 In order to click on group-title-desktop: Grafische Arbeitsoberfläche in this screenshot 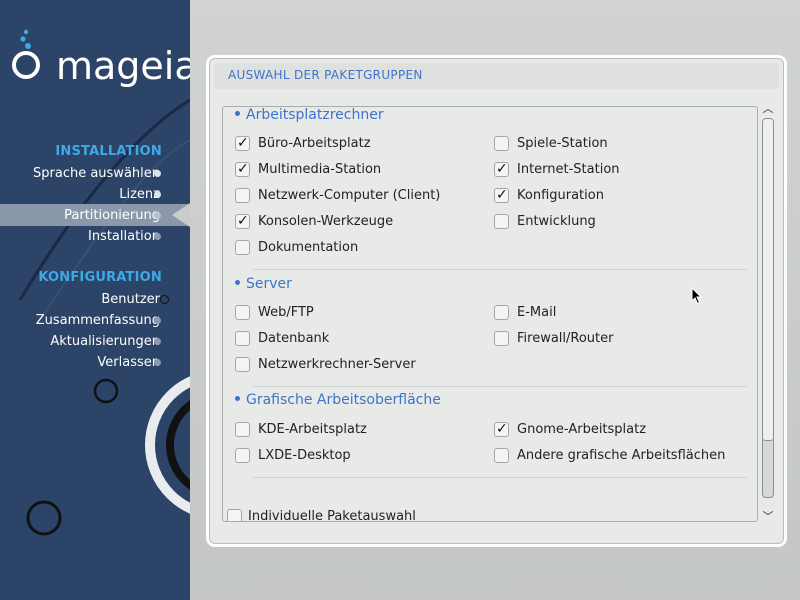, I will do `click(338, 400)`.